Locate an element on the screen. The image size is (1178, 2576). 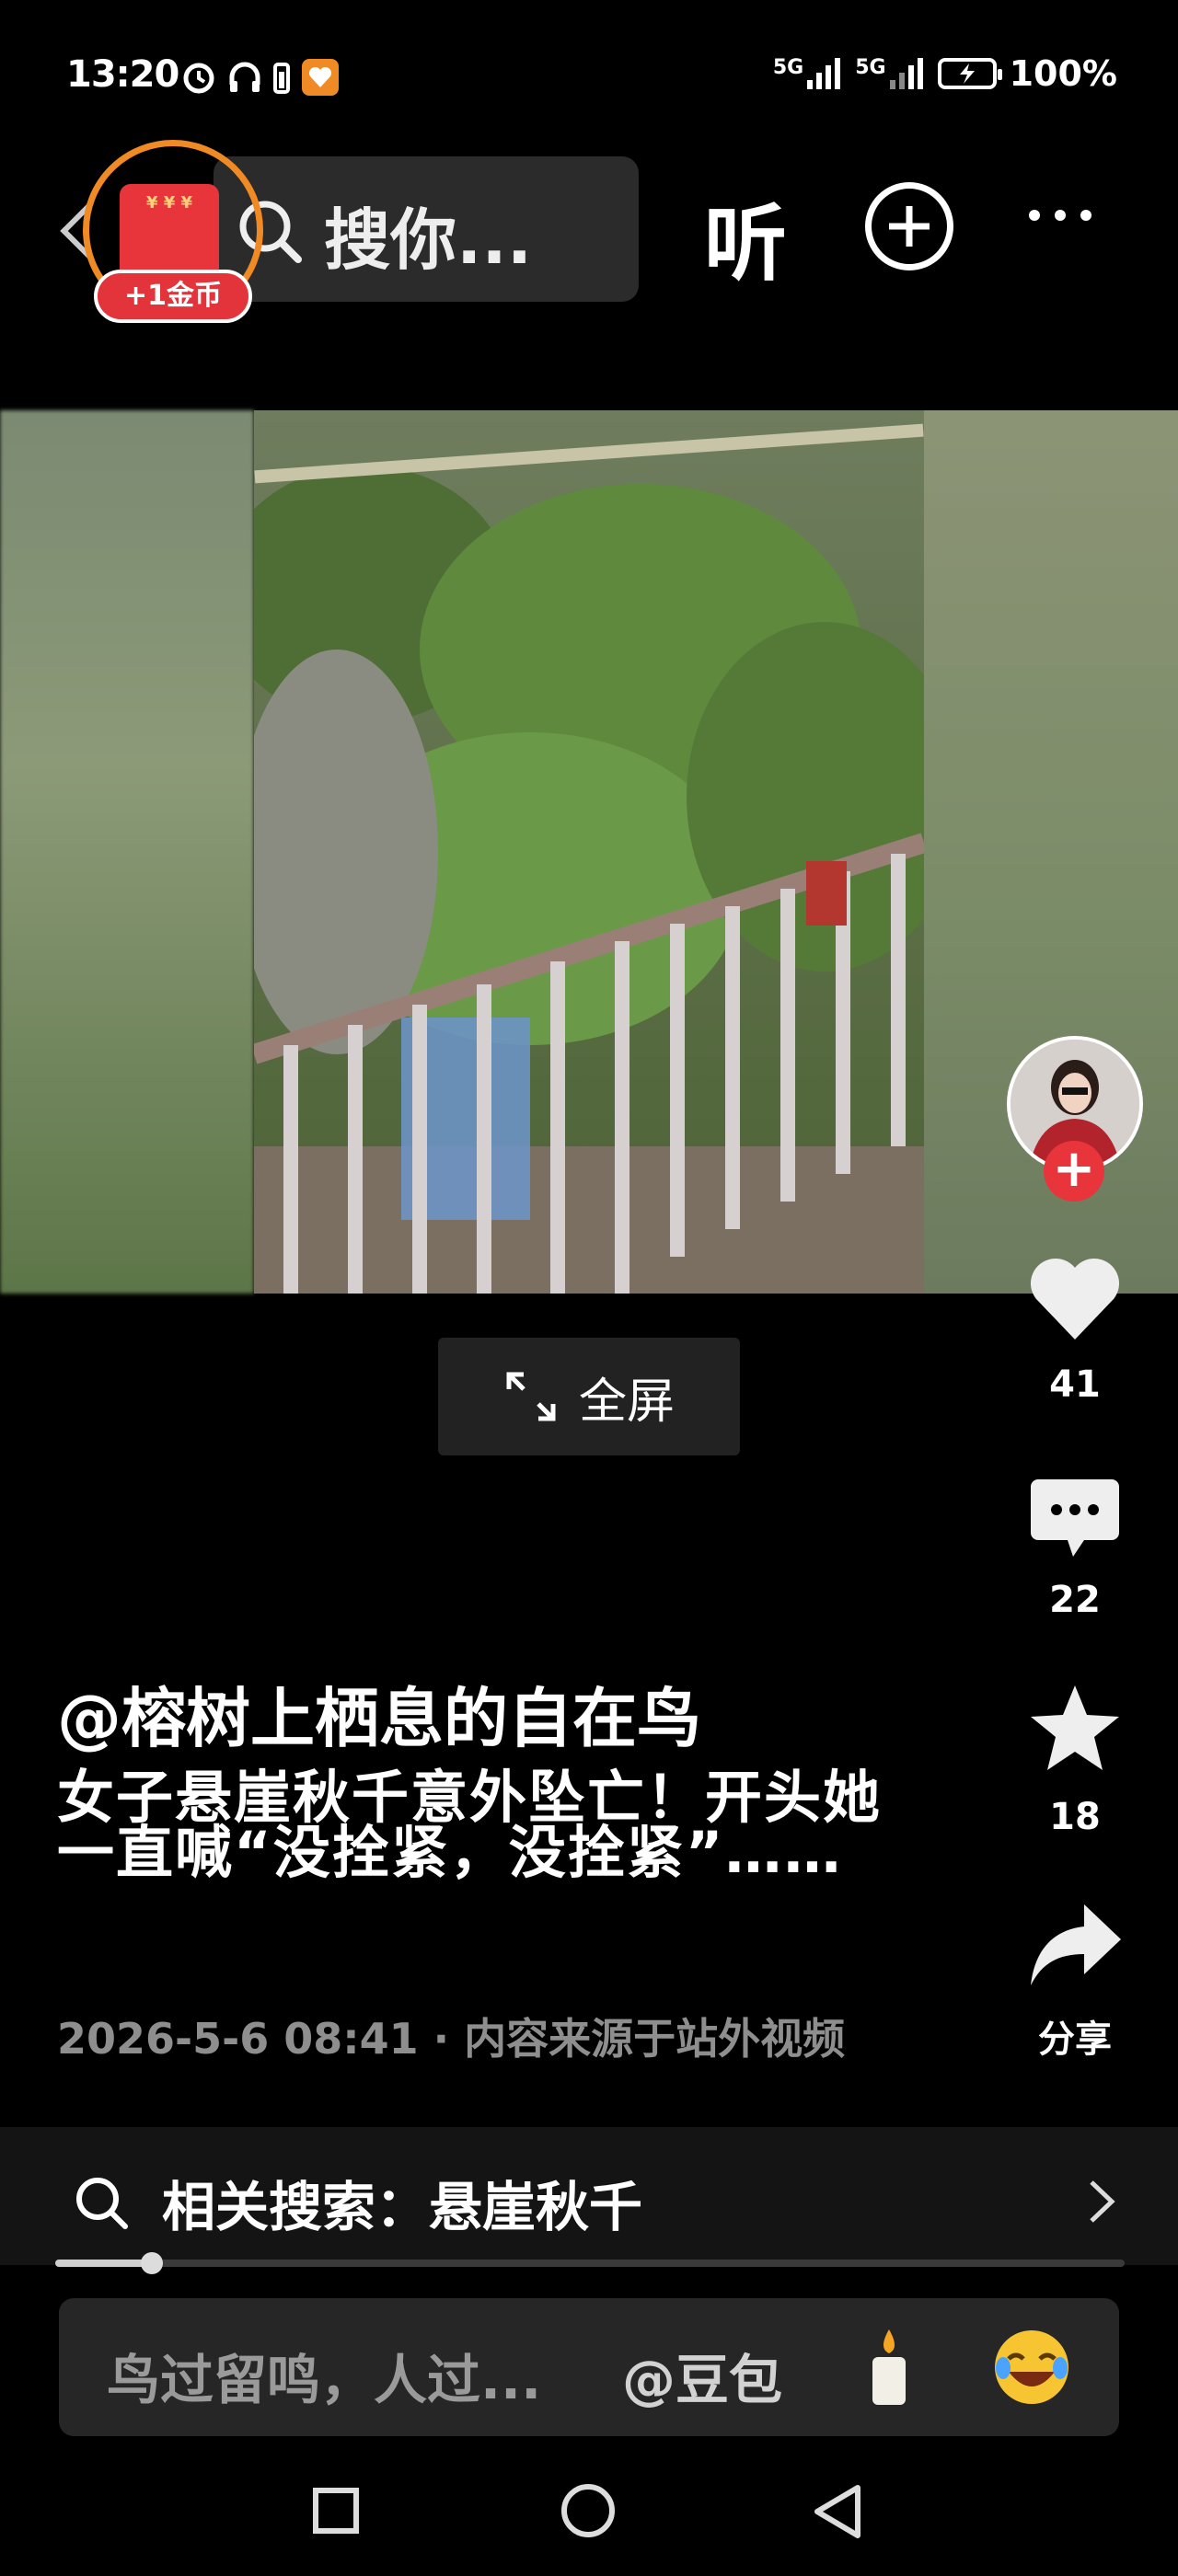
alarm-icon is located at coordinates (198, 78).